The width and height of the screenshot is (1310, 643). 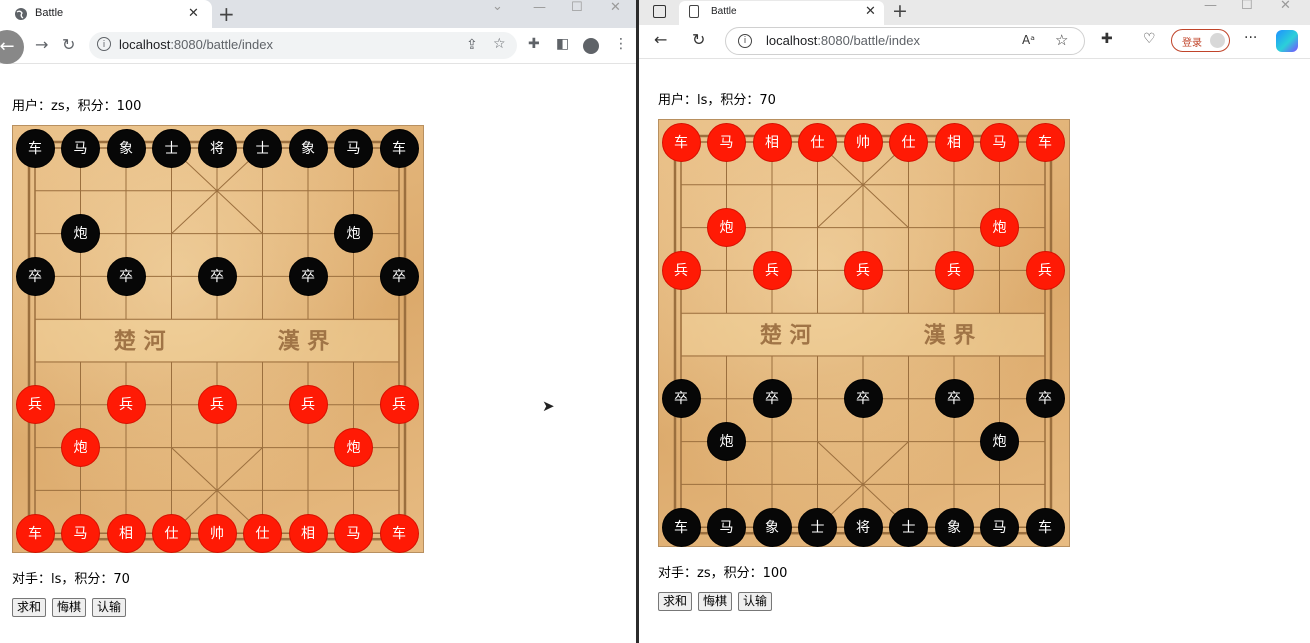 I want to click on menu-icon: ⋮, so click(x=621, y=44).